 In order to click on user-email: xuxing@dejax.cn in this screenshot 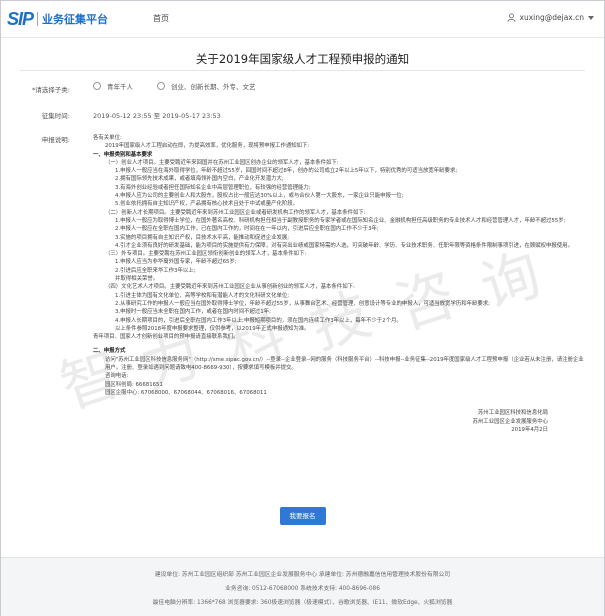, I will do `click(551, 17)`.